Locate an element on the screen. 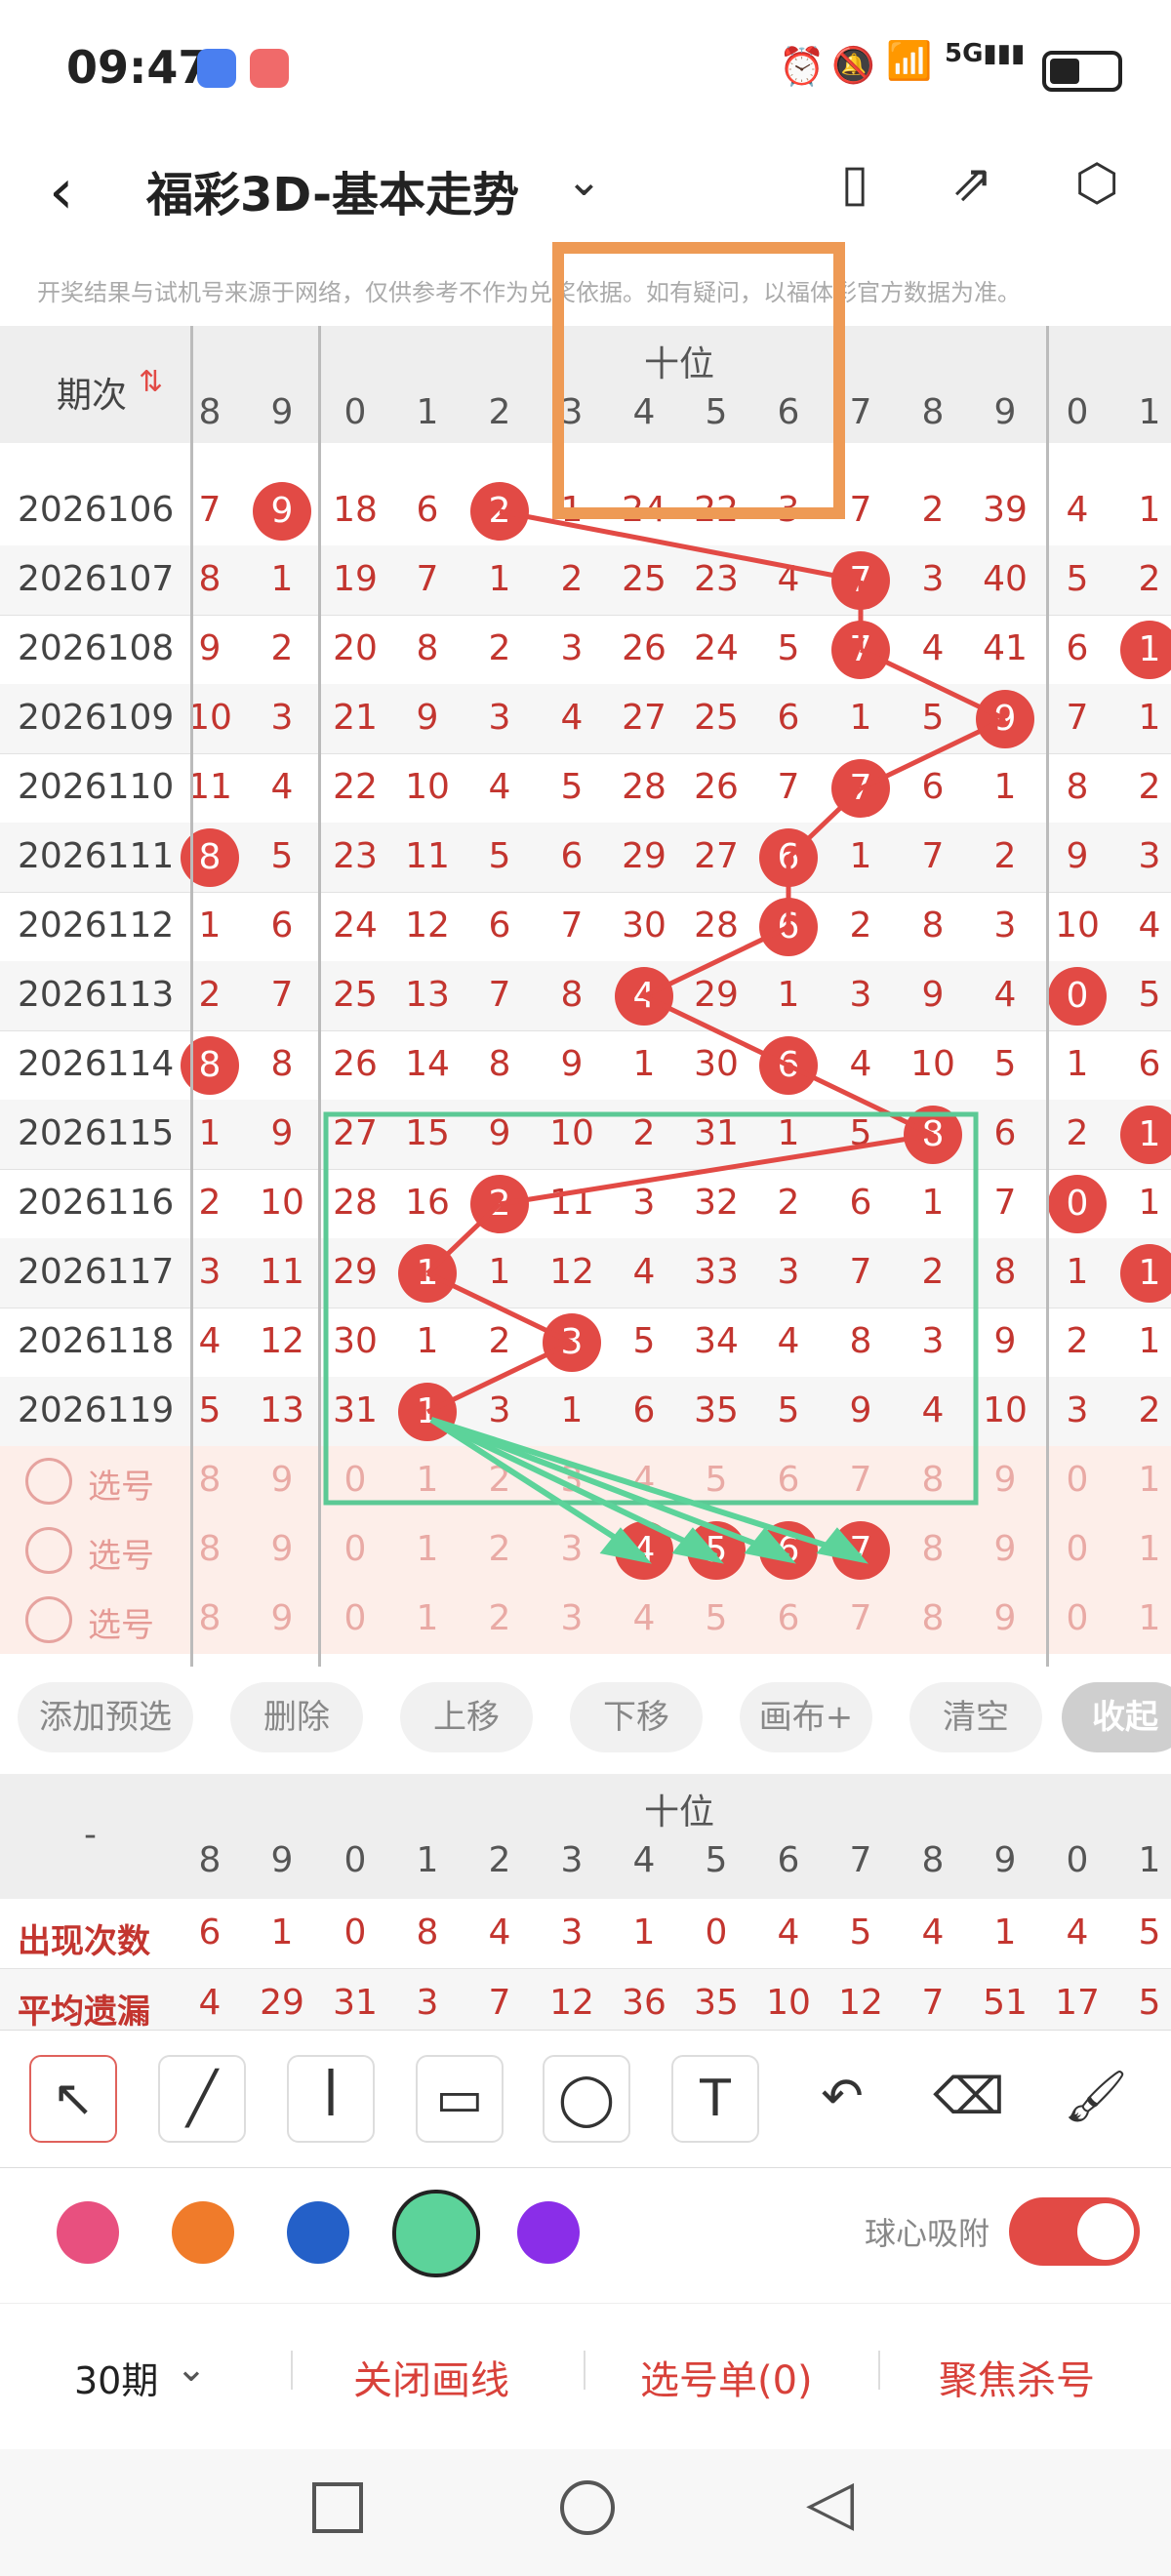  stats-column-digit: 2 is located at coordinates (499, 1860).